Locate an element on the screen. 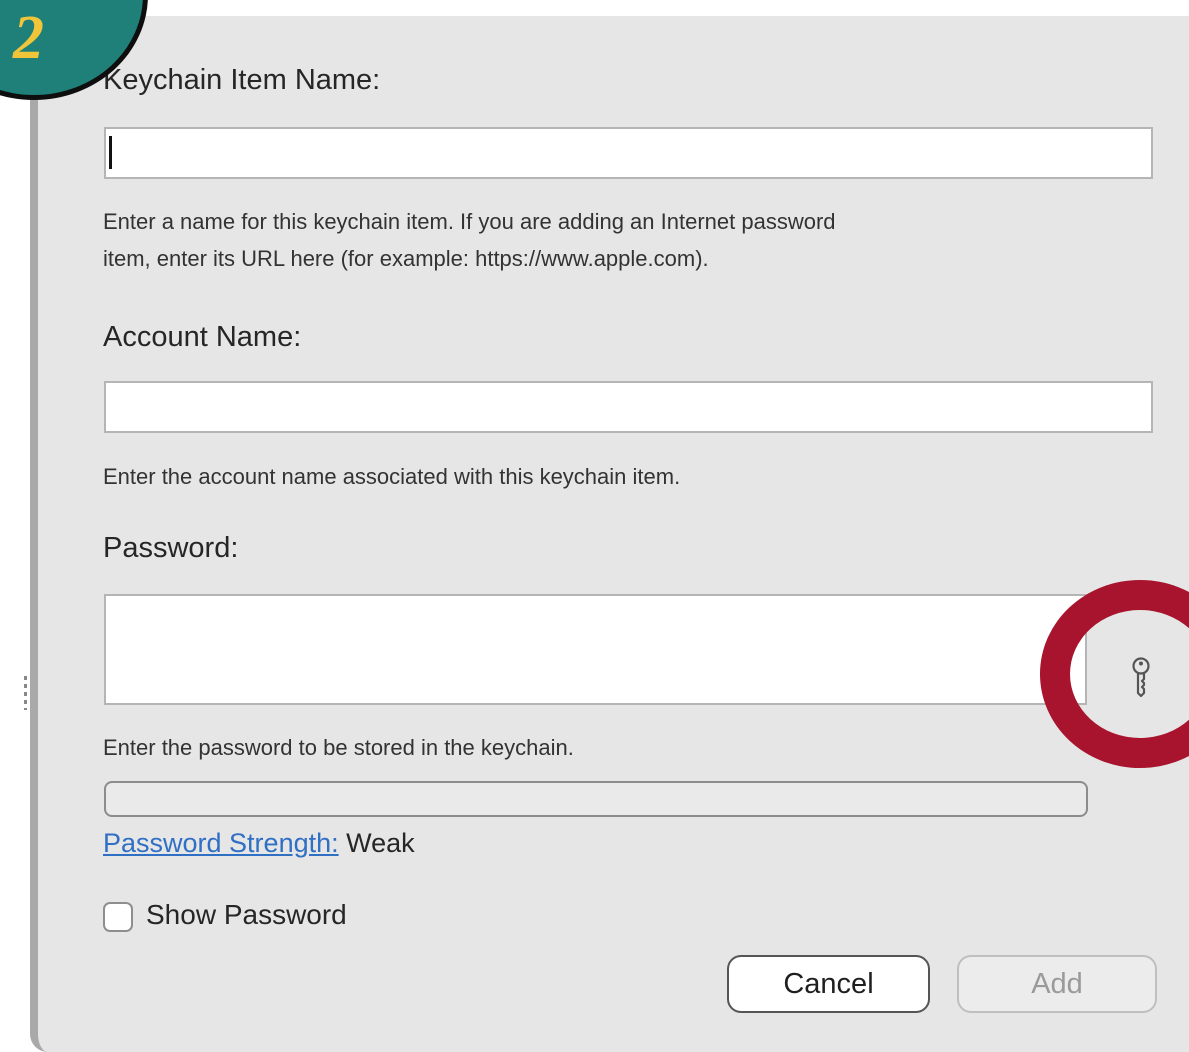 This screenshot has height=1052, width=1189. password-strength-value: Weak is located at coordinates (380, 843).